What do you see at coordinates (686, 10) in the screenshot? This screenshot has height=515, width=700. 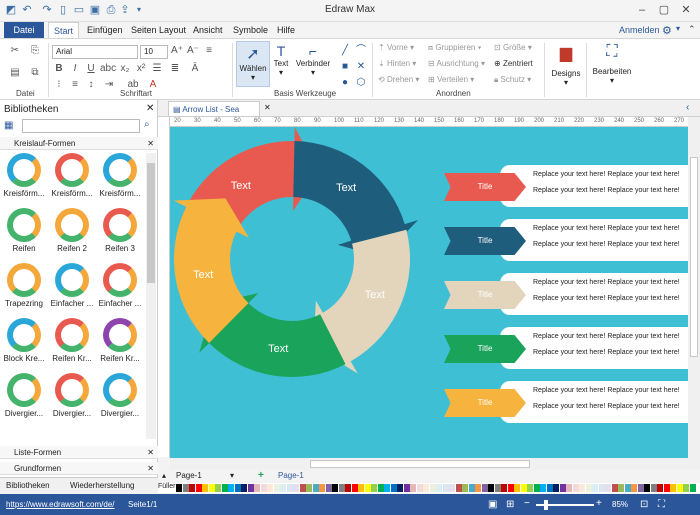 I see `close-button: ✕` at bounding box center [686, 10].